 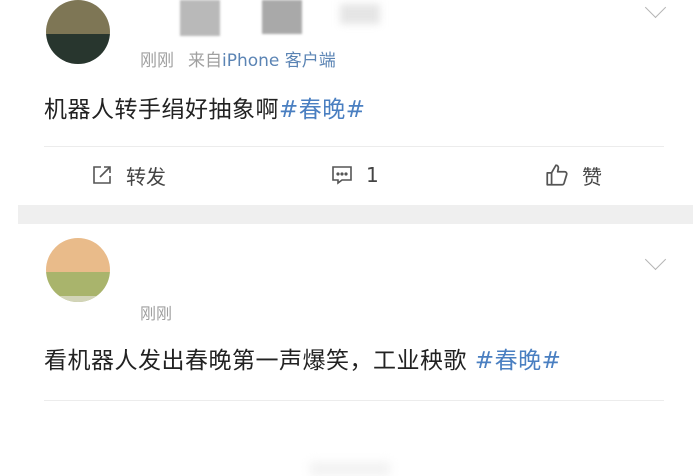 I want to click on post-text: 看机器人发出春晚第一声爆笑，工业秧歌 #春晚#, so click(x=302, y=358).